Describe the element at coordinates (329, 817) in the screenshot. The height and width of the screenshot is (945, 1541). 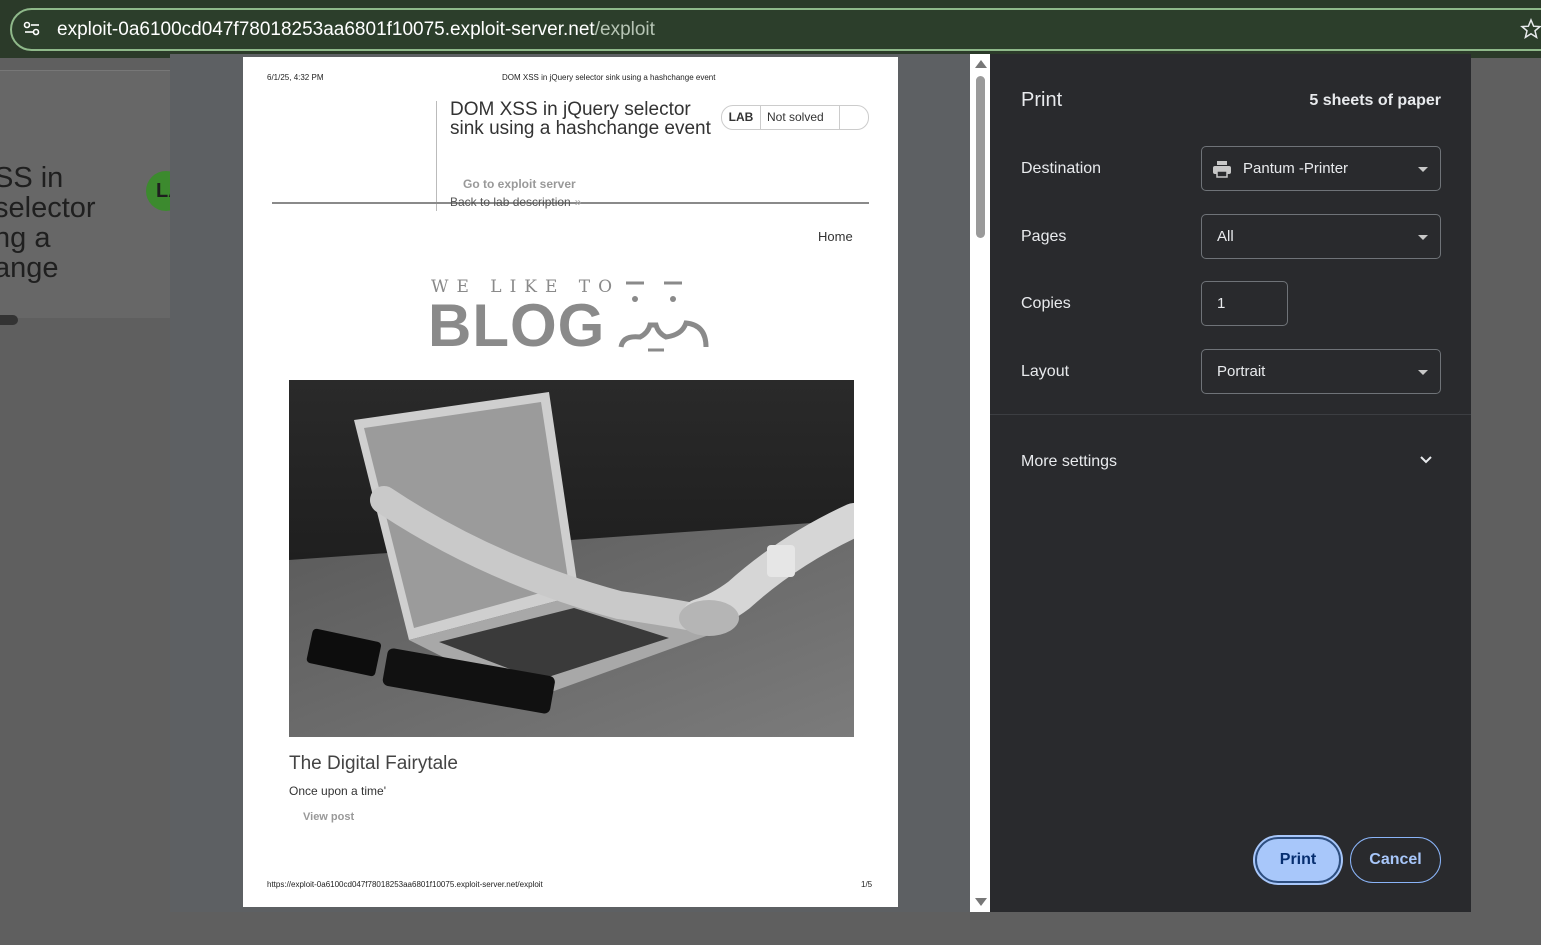
I see `view-post-link: View post` at that location.